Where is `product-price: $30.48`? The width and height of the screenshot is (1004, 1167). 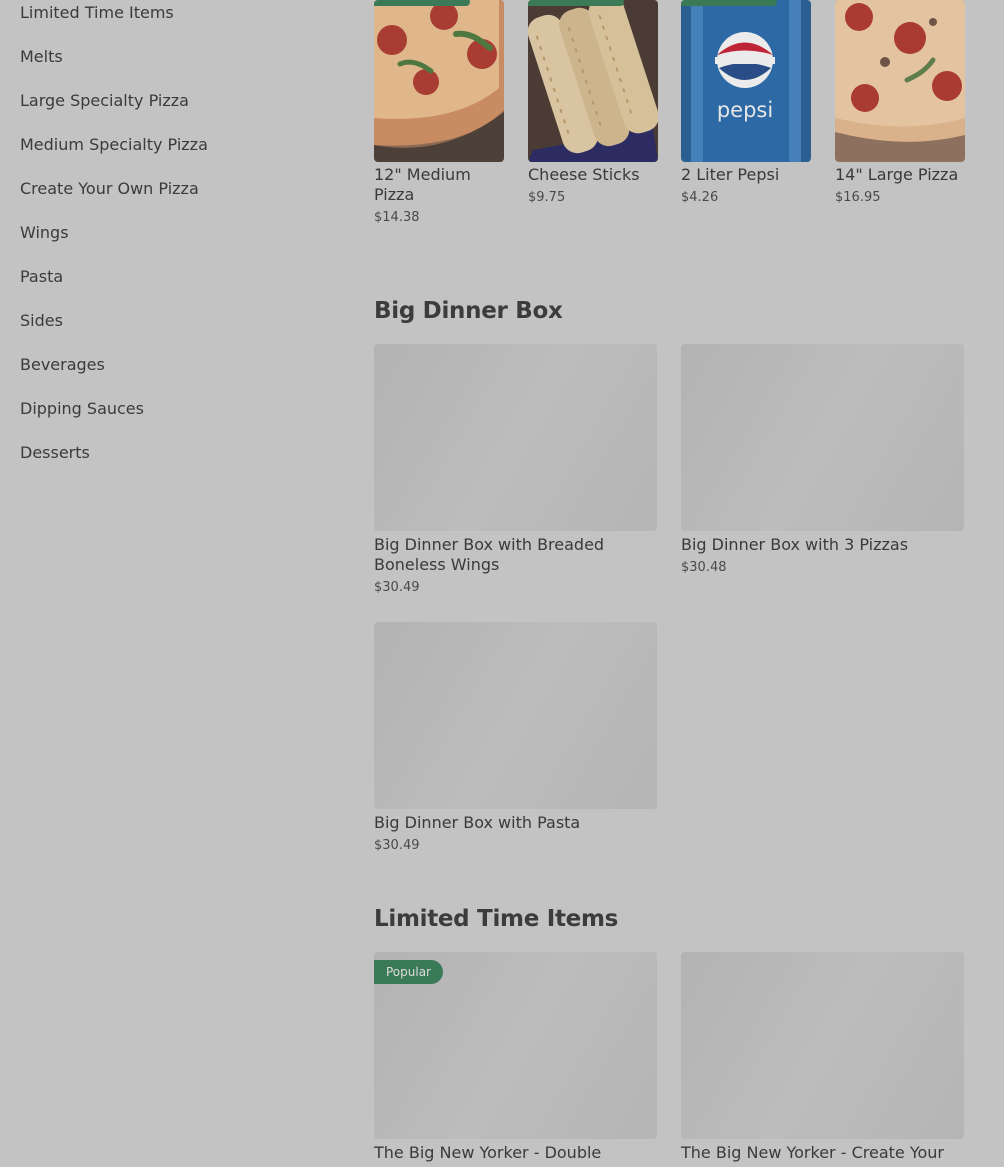
product-price: $30.48 is located at coordinates (704, 567).